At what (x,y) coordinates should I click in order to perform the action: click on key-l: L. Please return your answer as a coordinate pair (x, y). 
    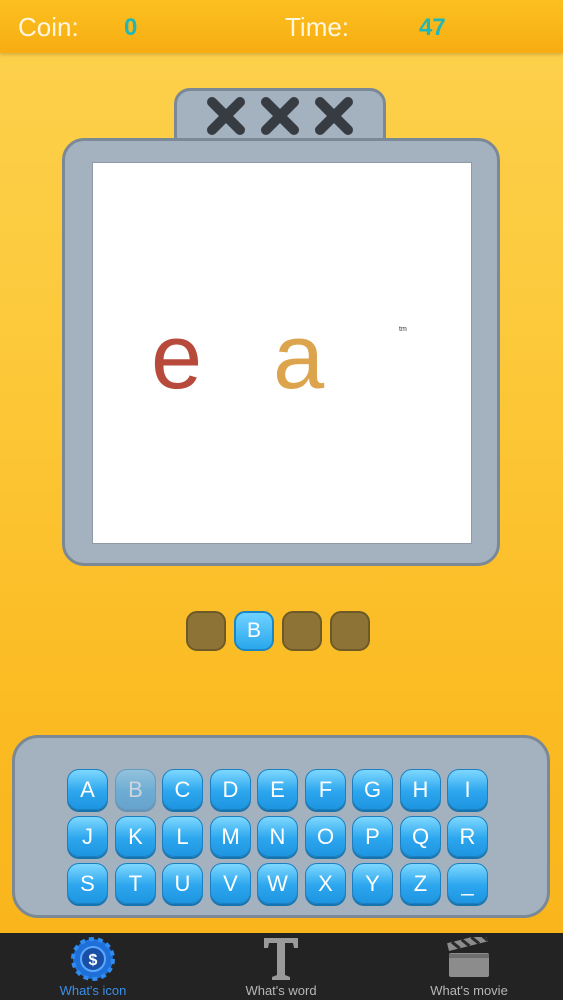
    Looking at the image, I should click on (182, 836).